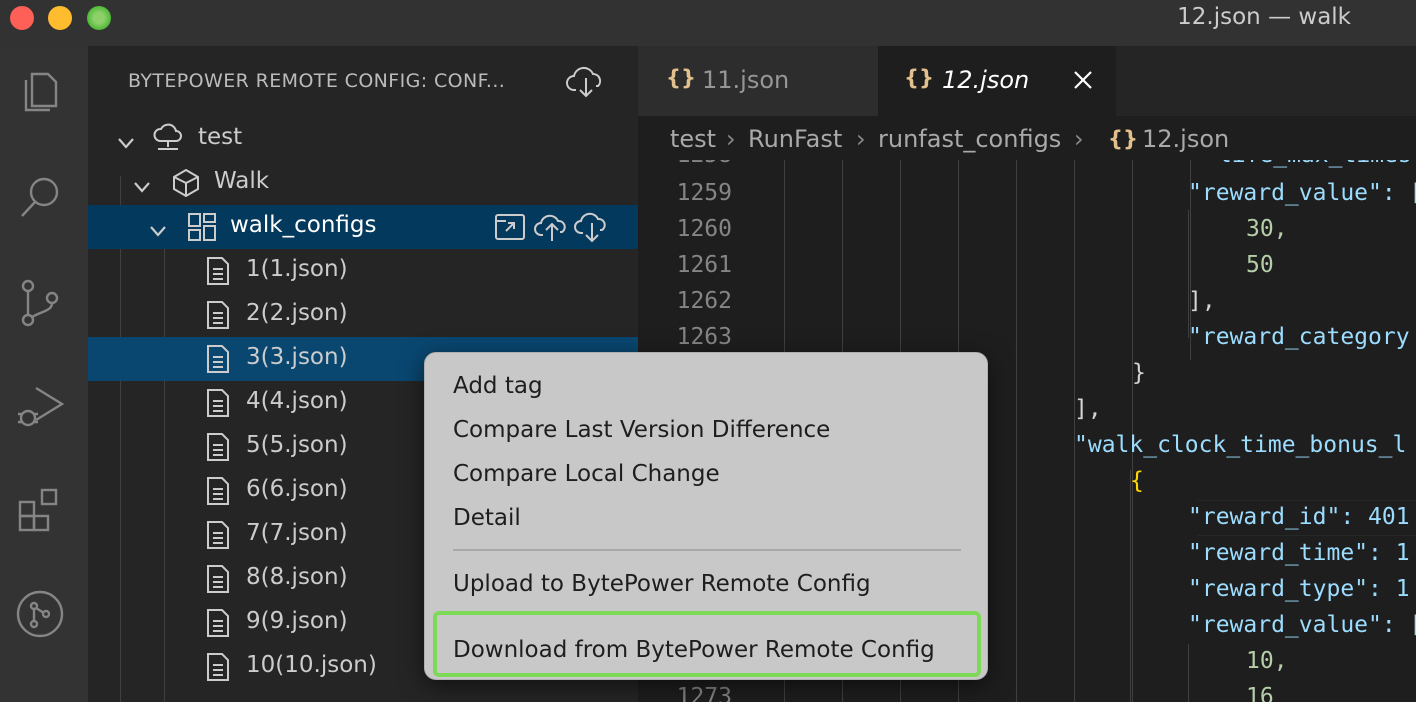 The image size is (1416, 702). What do you see at coordinates (363, 271) in the screenshot?
I see `tree-item-file: 1(1.json)` at bounding box center [363, 271].